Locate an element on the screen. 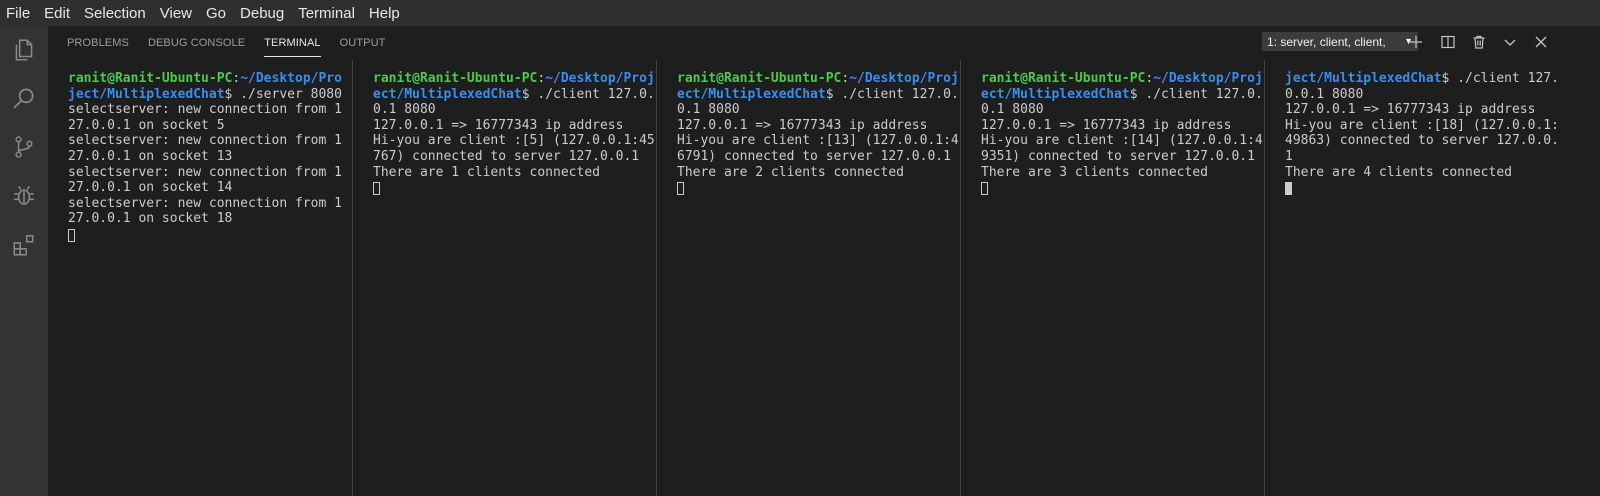 Image resolution: width=1600 pixels, height=496 pixels. terminal-text: selectserver: new connection from 1 is located at coordinates (205, 203).